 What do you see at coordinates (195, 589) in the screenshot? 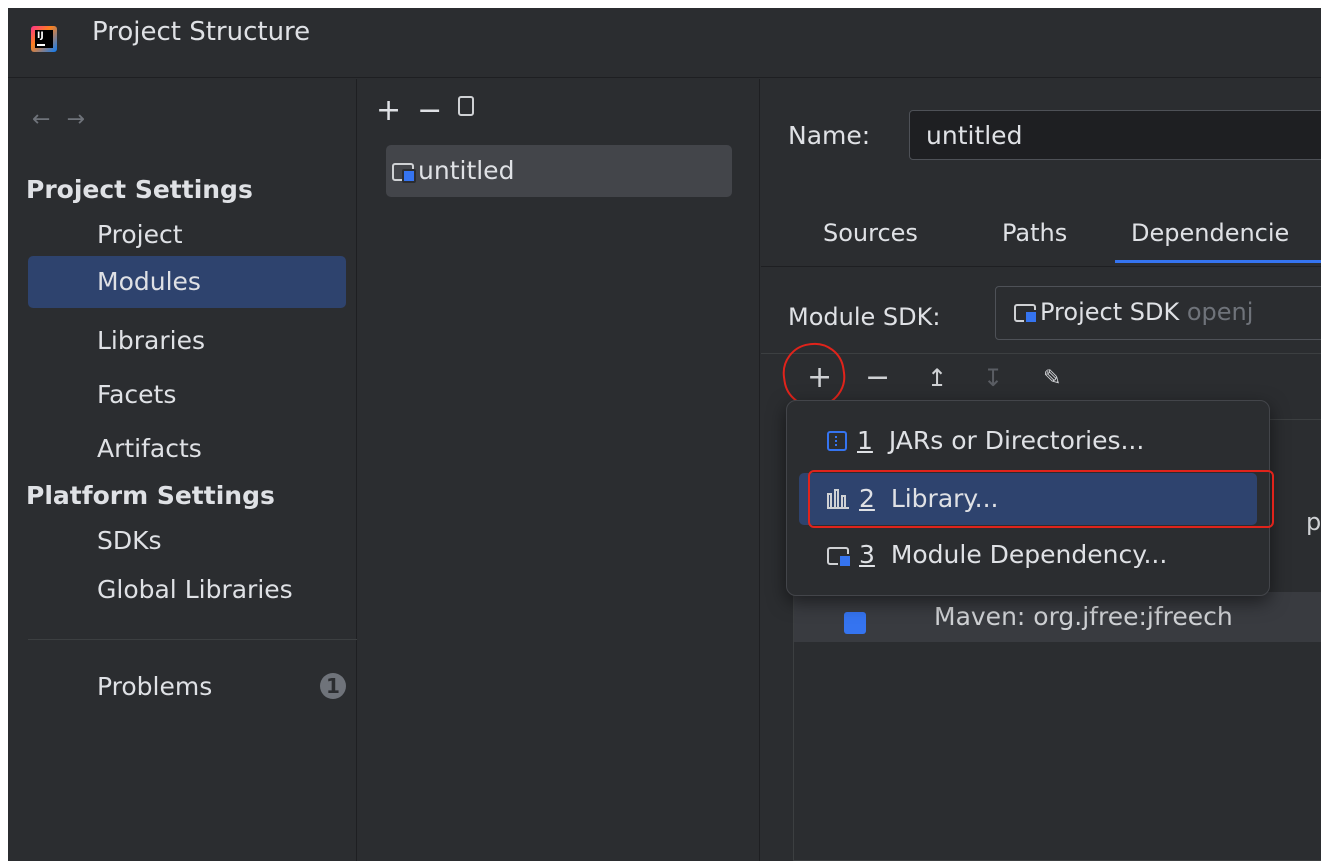
I see `nav-item-global-libraries: Global Libraries` at bounding box center [195, 589].